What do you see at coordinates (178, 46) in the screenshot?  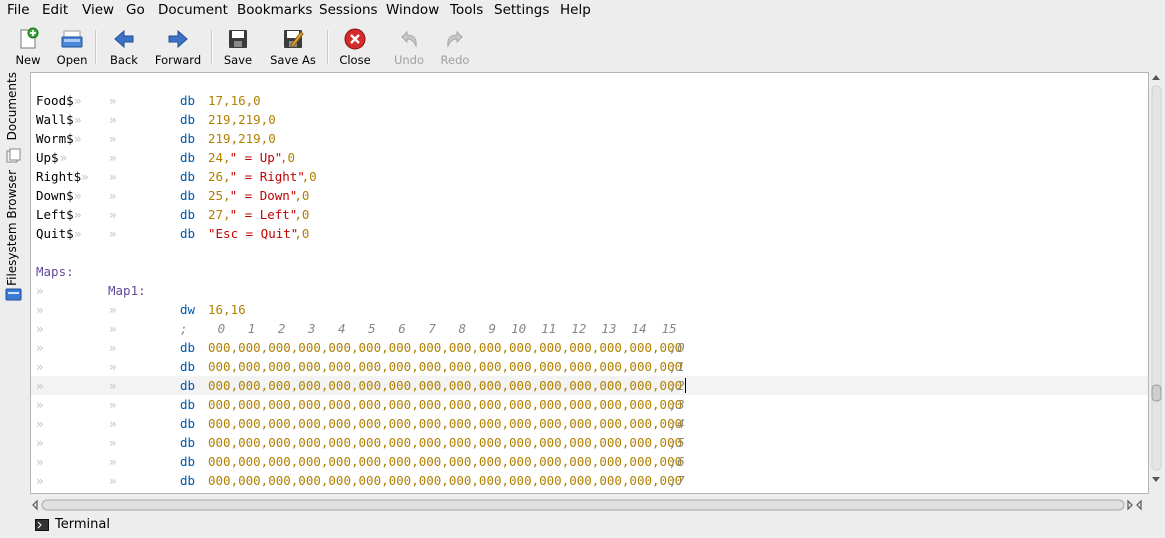 I see `forward-button: Forward` at bounding box center [178, 46].